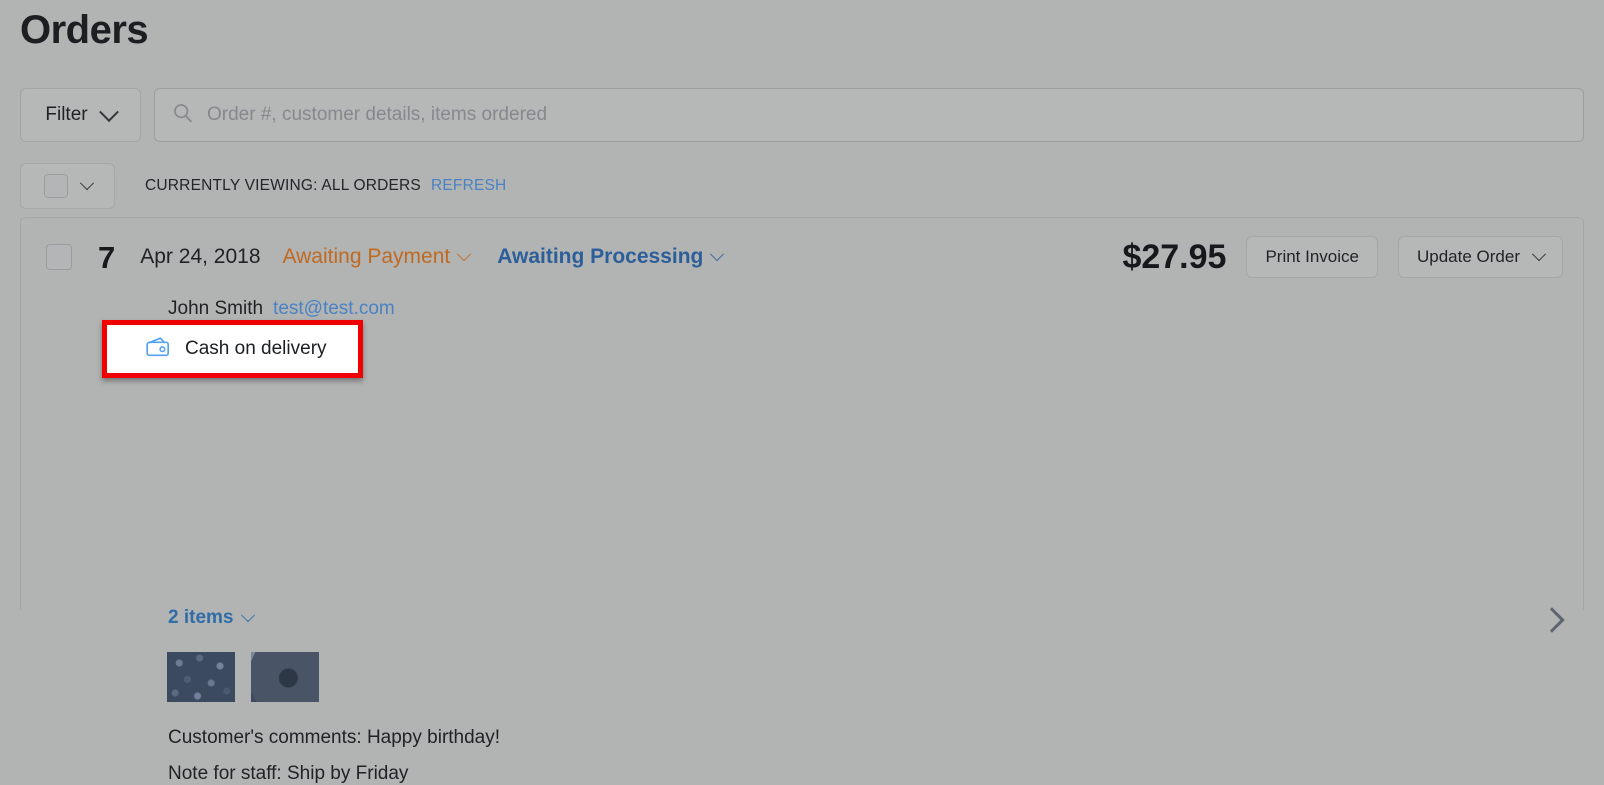 The width and height of the screenshot is (1604, 785). I want to click on expand-order-button, so click(1552, 620).